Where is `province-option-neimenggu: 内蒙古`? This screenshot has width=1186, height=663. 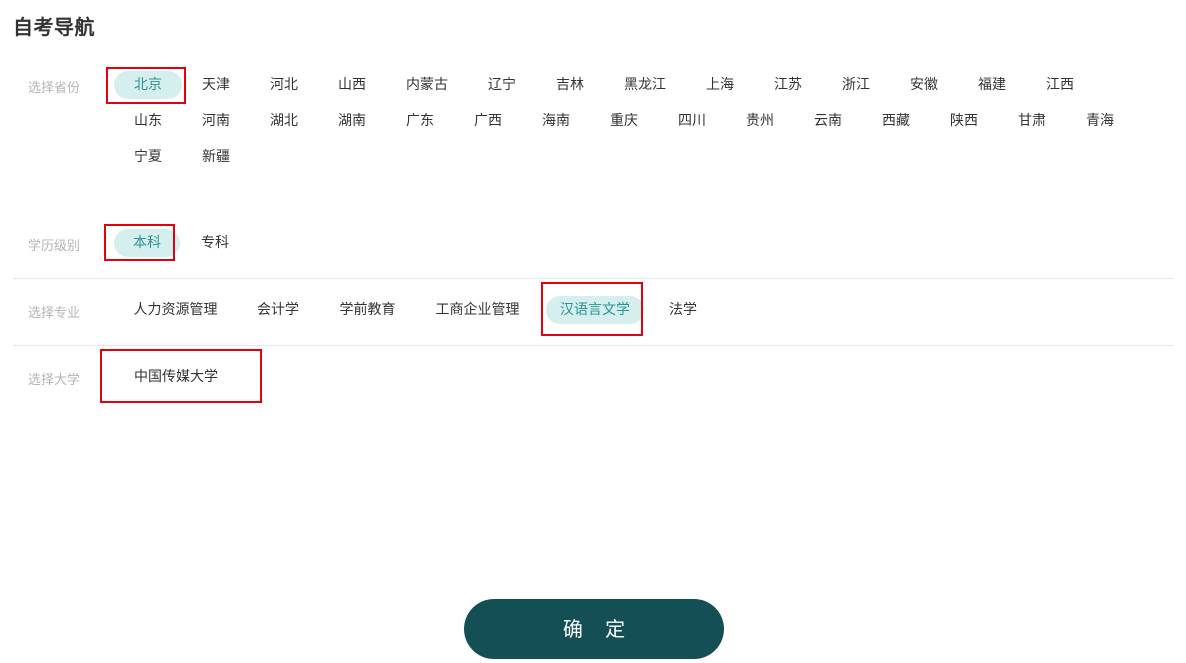 province-option-neimenggu: 内蒙古 is located at coordinates (427, 85).